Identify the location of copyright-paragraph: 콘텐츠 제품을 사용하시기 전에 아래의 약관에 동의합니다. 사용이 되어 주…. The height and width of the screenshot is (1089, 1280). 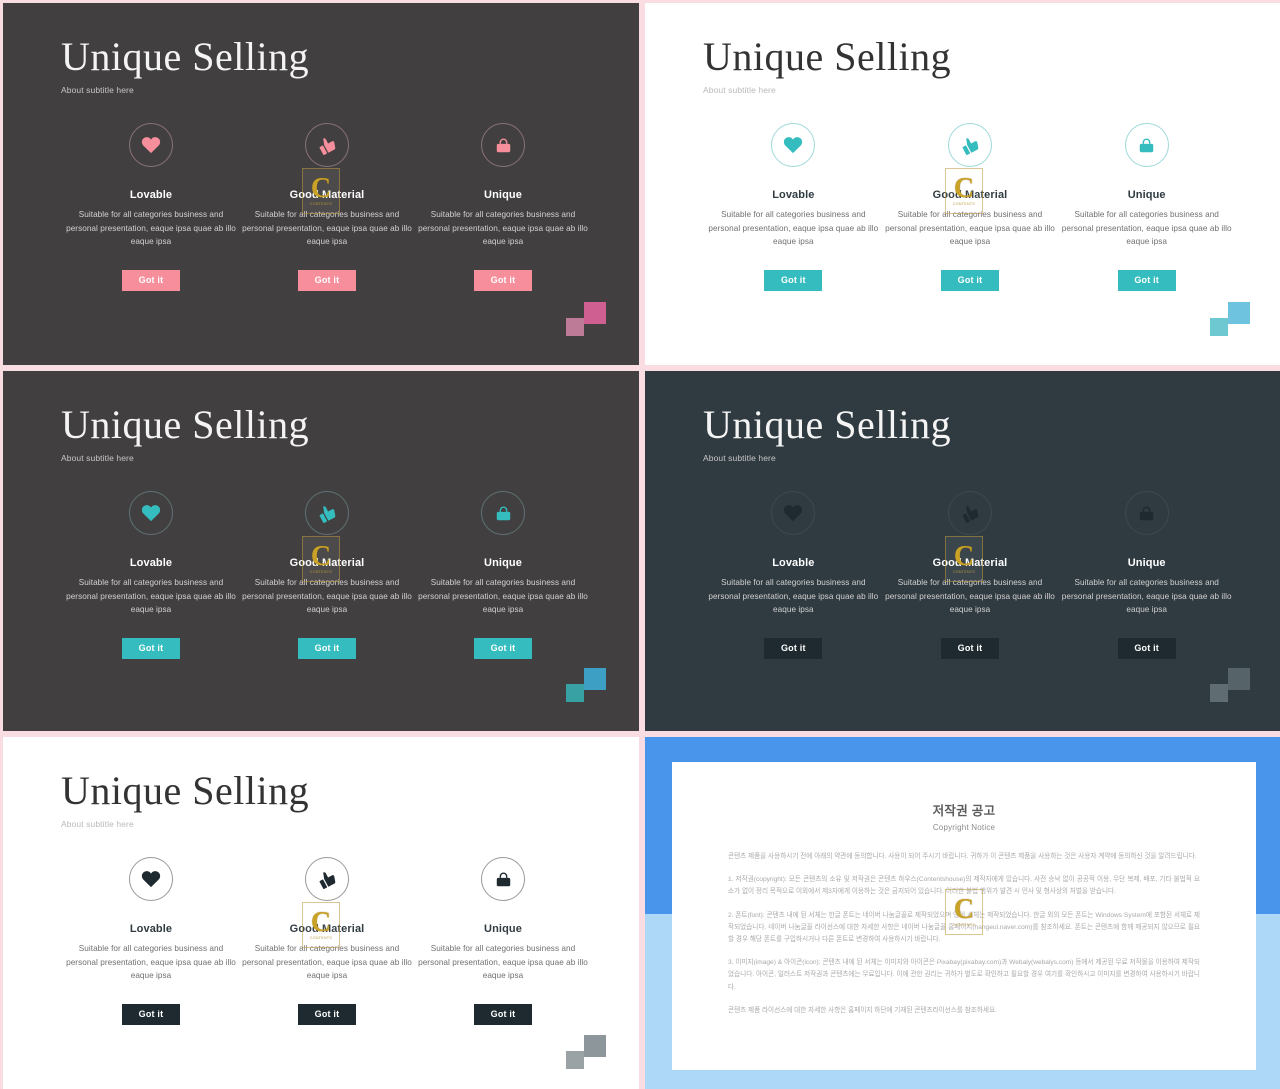
(962, 856).